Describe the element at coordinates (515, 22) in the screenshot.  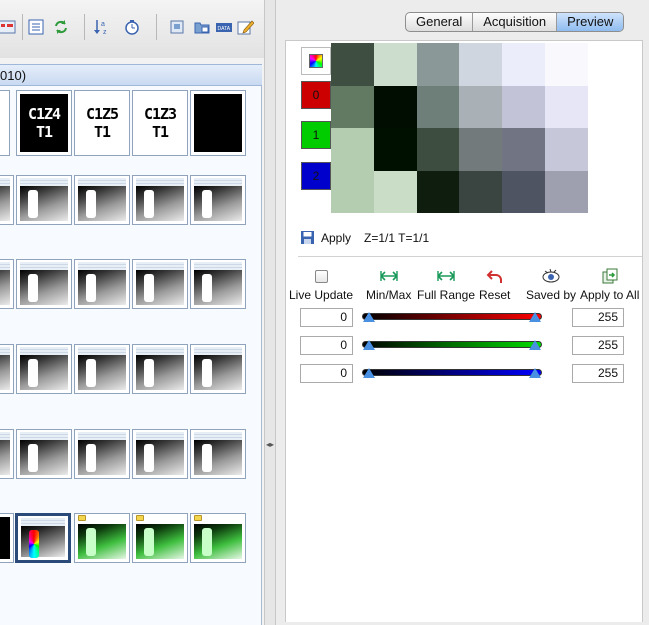
I see `tab-acquisition: Acquisition` at that location.